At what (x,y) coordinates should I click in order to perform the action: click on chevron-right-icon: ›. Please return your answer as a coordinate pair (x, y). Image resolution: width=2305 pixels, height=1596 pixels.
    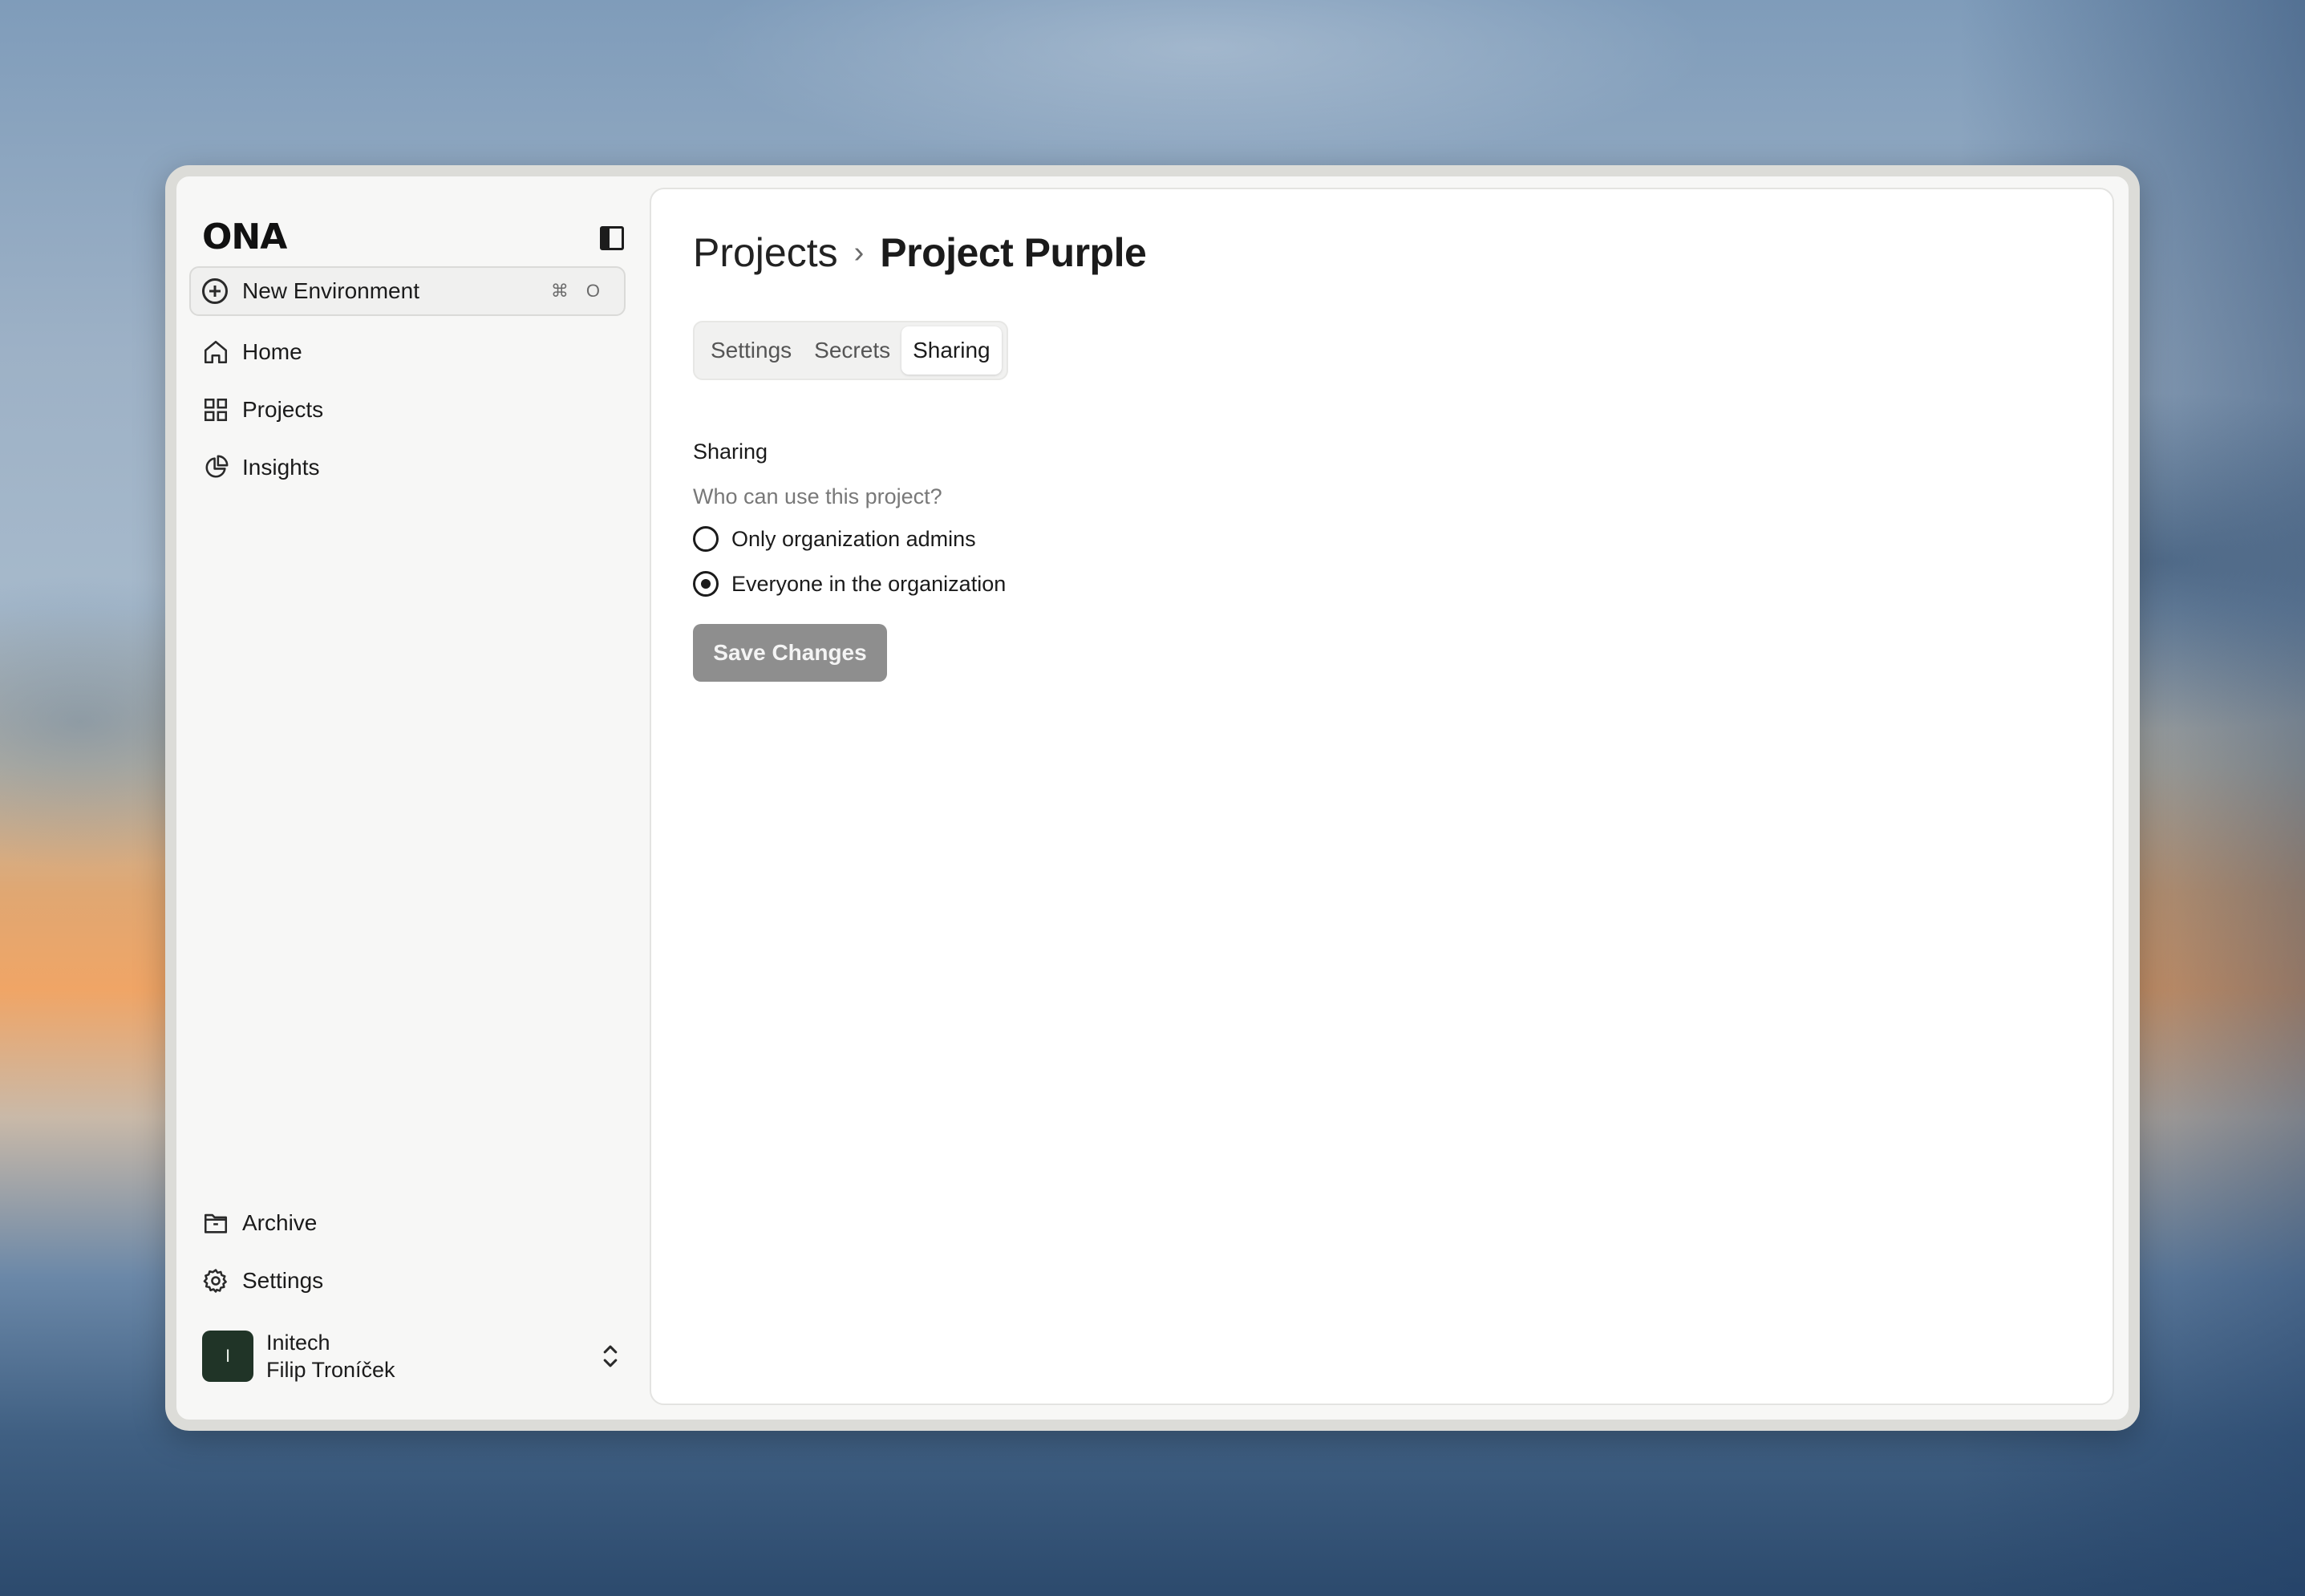
    Looking at the image, I should click on (859, 252).